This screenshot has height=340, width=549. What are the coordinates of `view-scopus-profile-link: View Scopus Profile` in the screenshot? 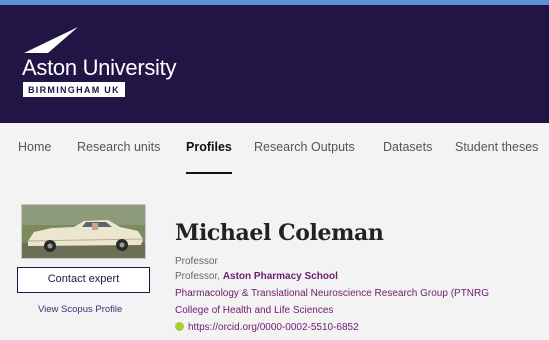 It's located at (80, 309).